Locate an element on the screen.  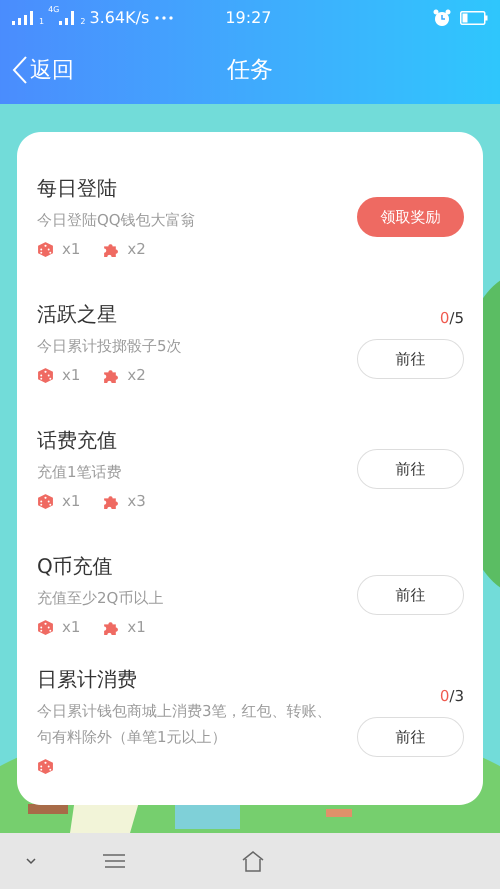
task-title: 活跃之星 is located at coordinates (77, 314).